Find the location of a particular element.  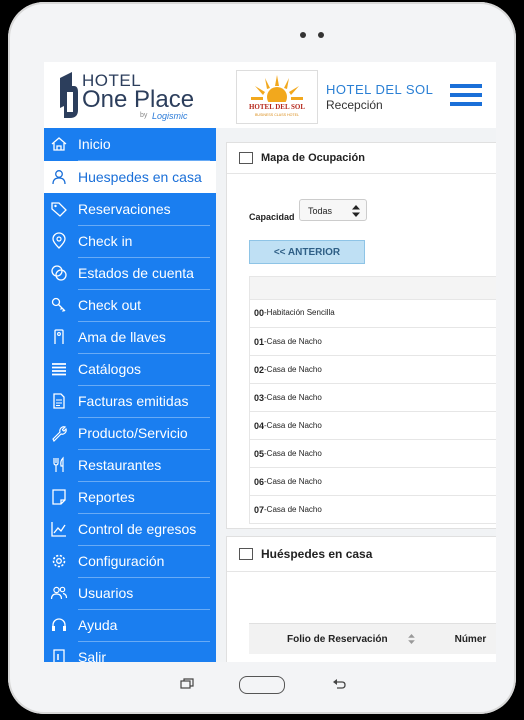

previous-button: << ANTERIOR is located at coordinates (307, 252).